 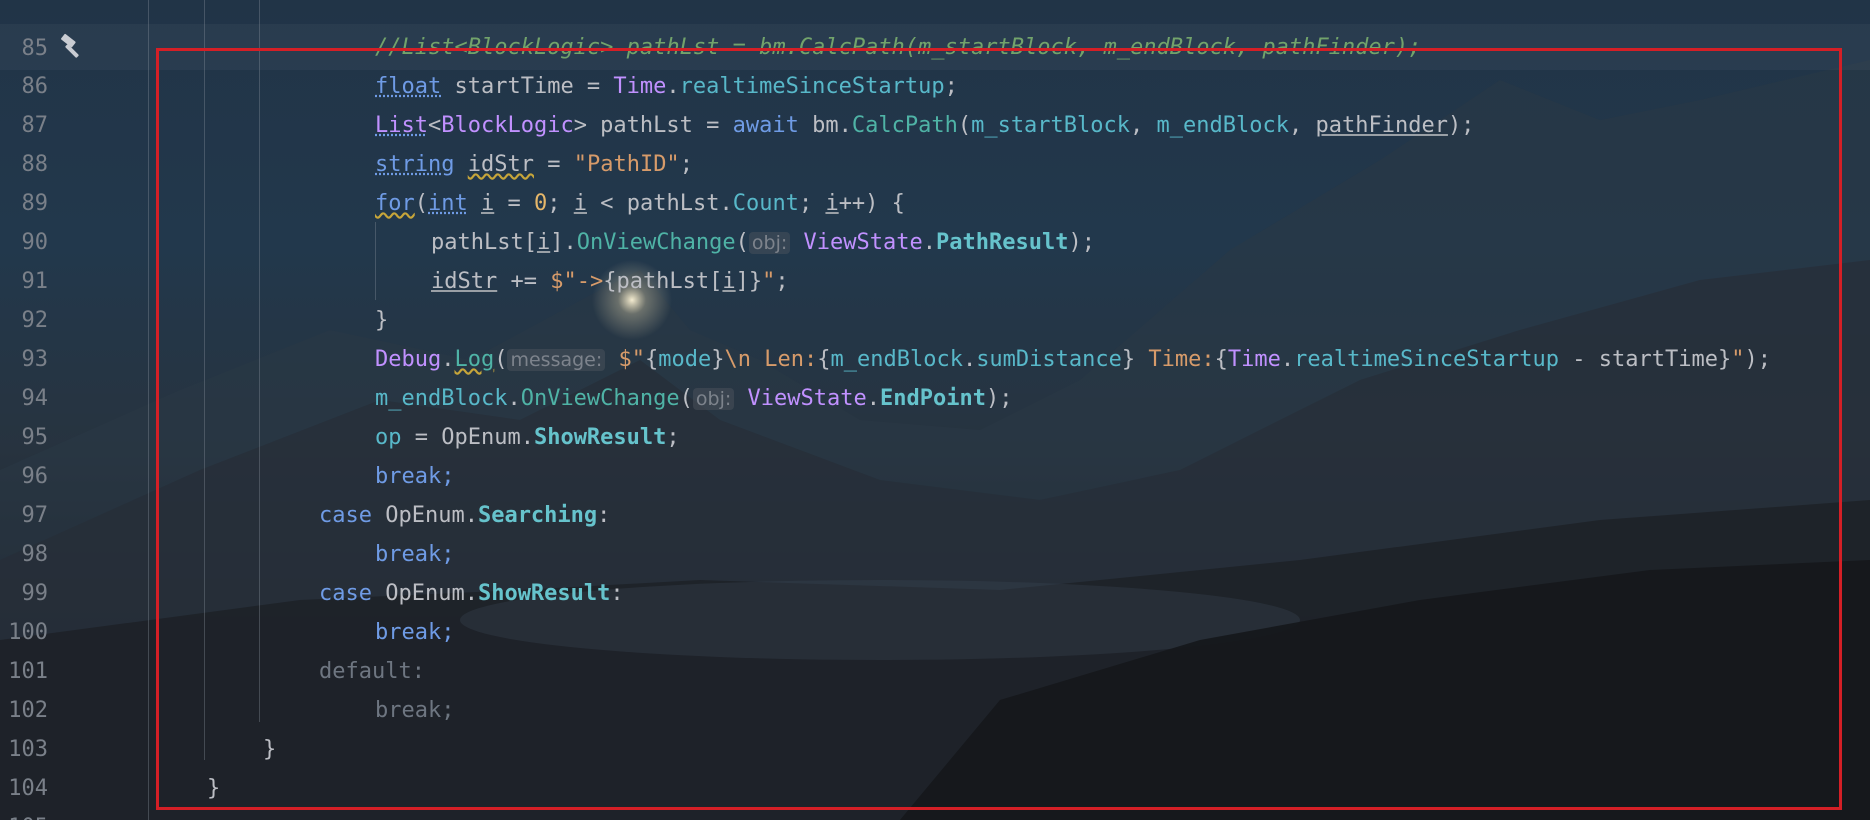 What do you see at coordinates (935, 30) in the screenshot?
I see `code-line: 85` at bounding box center [935, 30].